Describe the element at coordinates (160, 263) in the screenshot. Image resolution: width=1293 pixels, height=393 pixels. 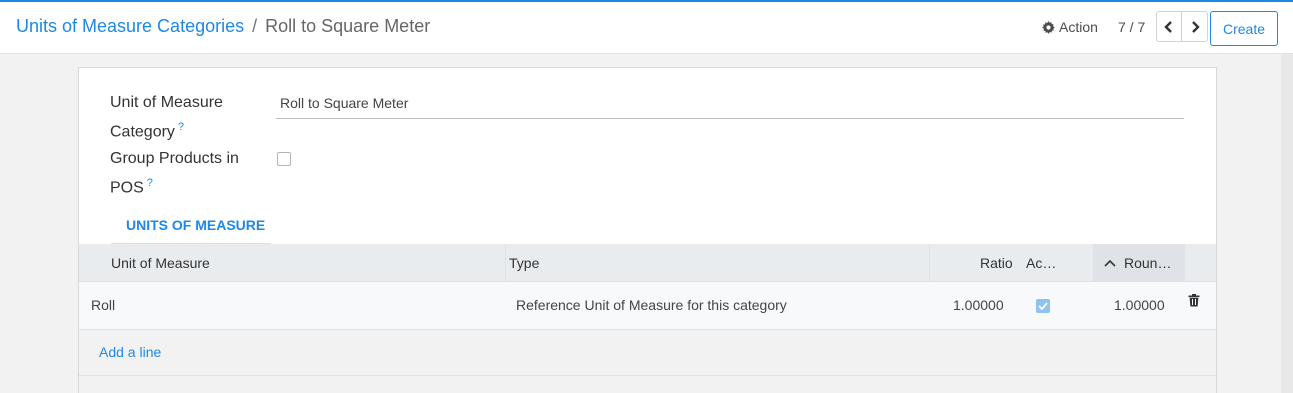
I see `column-header-uom: Unit of Measure` at that location.